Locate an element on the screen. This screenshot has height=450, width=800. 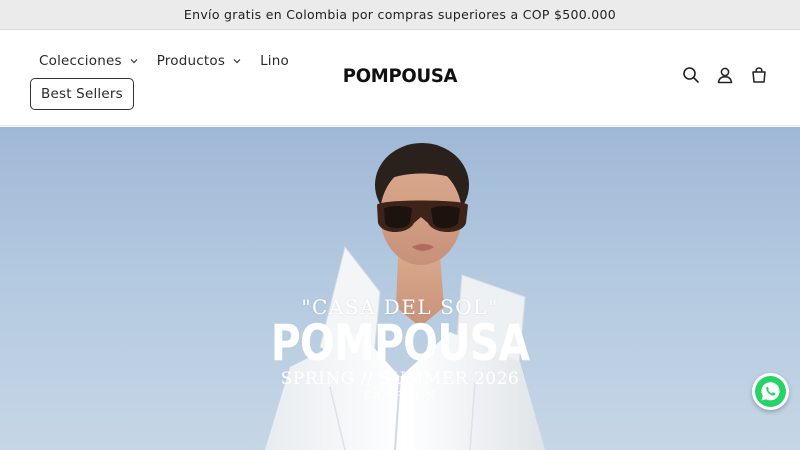
nav-item-best-sellers: Best Sellers is located at coordinates (82, 94).